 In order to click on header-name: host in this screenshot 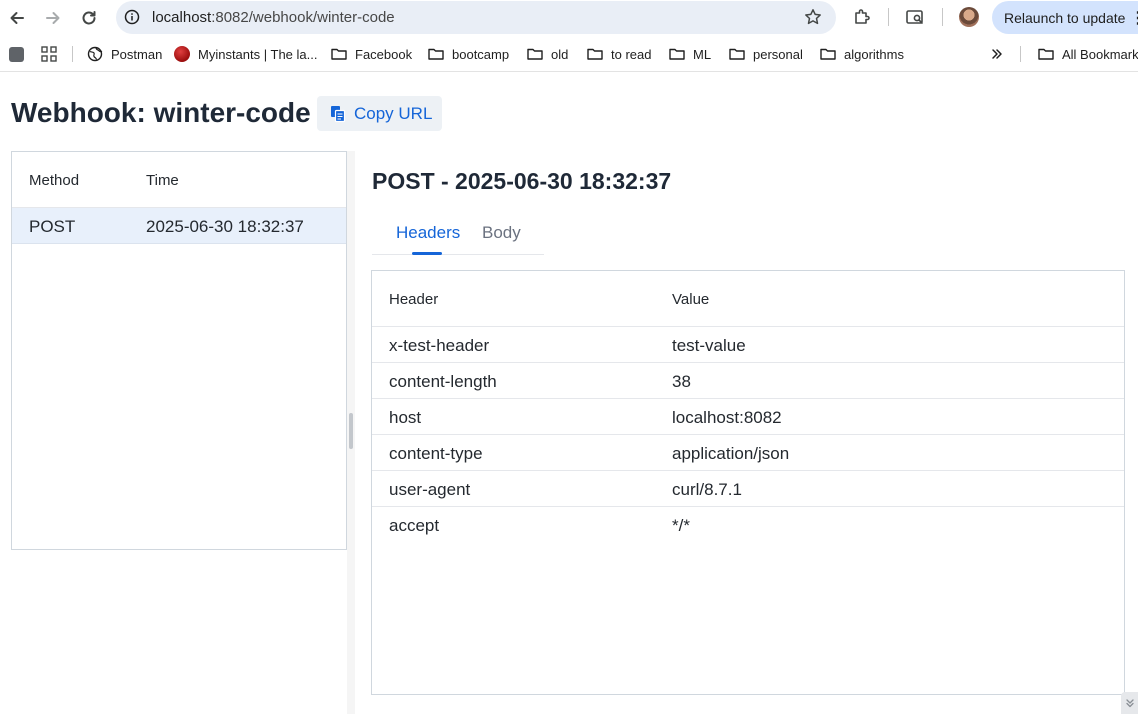, I will do `click(405, 417)`.